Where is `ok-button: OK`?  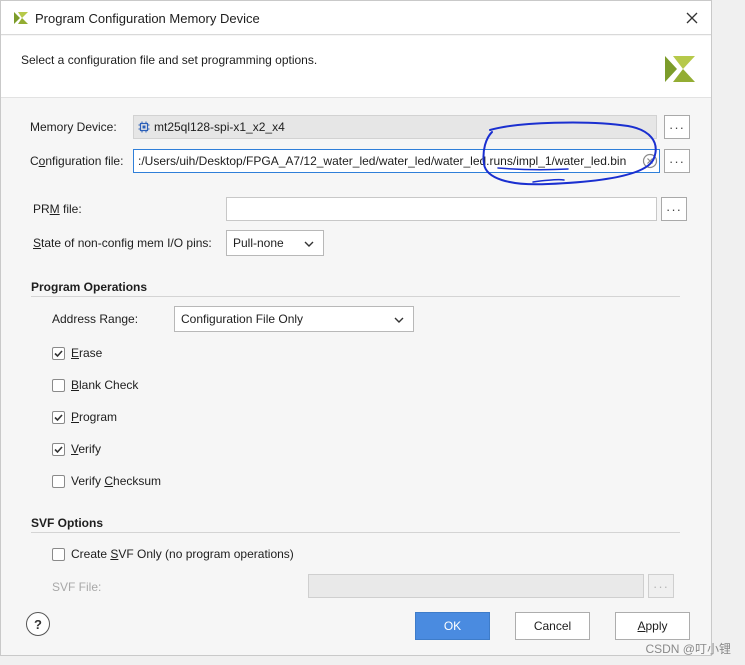
ok-button: OK is located at coordinates (452, 626).